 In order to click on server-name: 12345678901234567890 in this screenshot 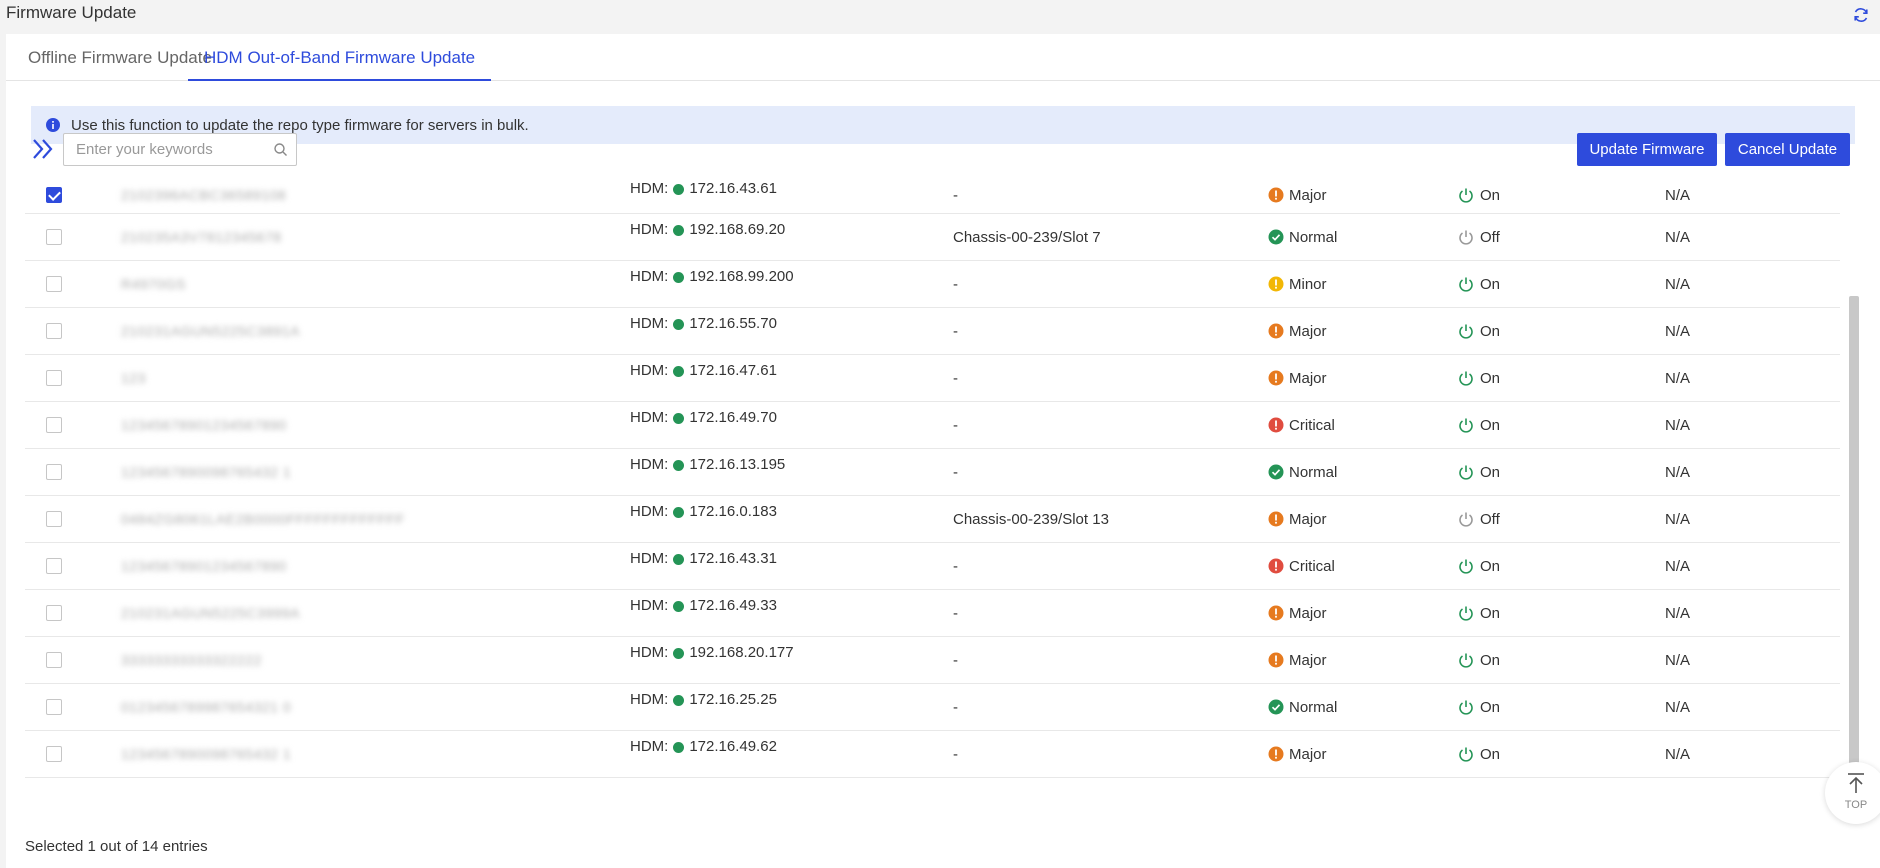, I will do `click(204, 566)`.